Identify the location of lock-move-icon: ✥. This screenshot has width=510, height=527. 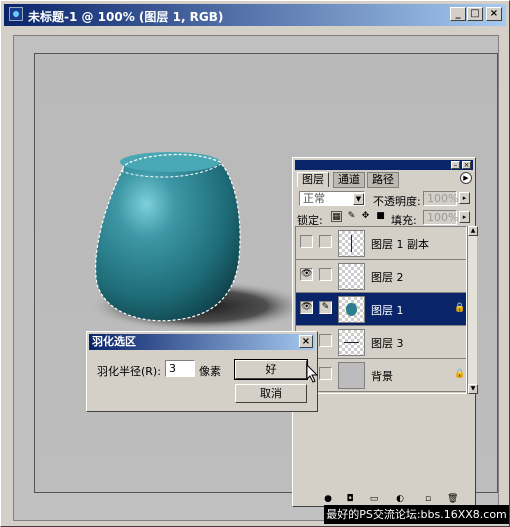
(365, 216).